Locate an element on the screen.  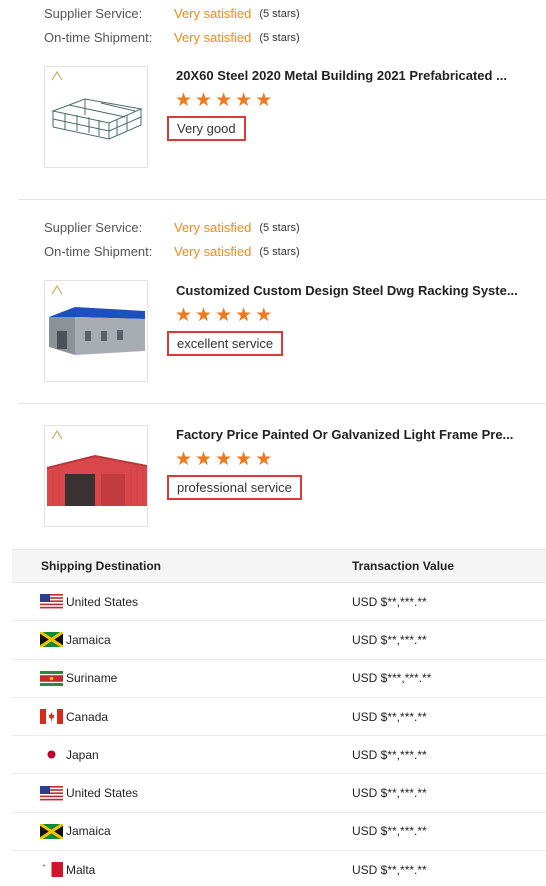
steel-frame-building-image is located at coordinates (97, 119).